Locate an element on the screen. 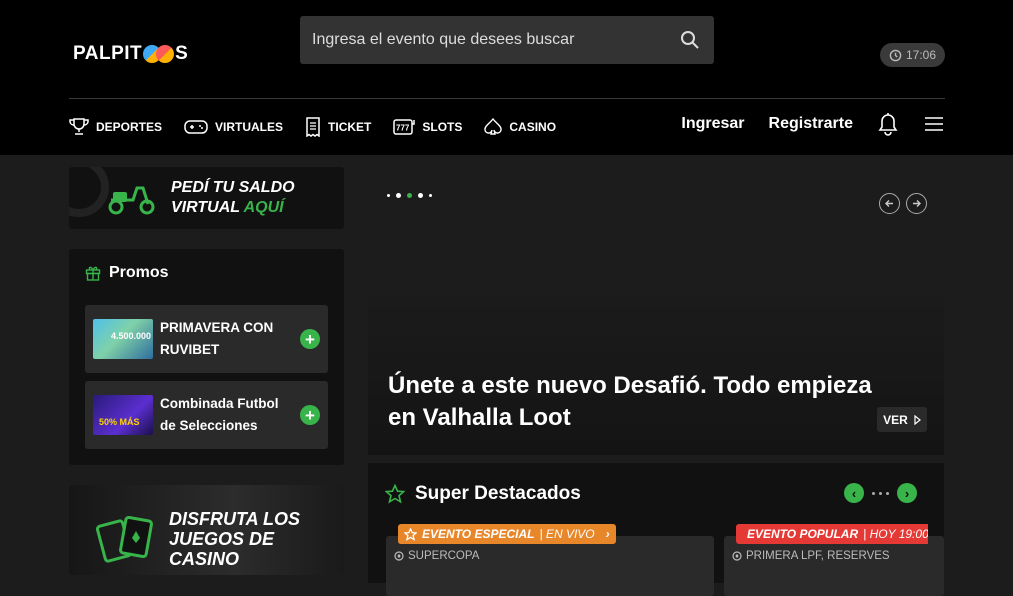 Image resolution: width=1013 pixels, height=596 pixels. chevron-right-icon: › is located at coordinates (607, 534).